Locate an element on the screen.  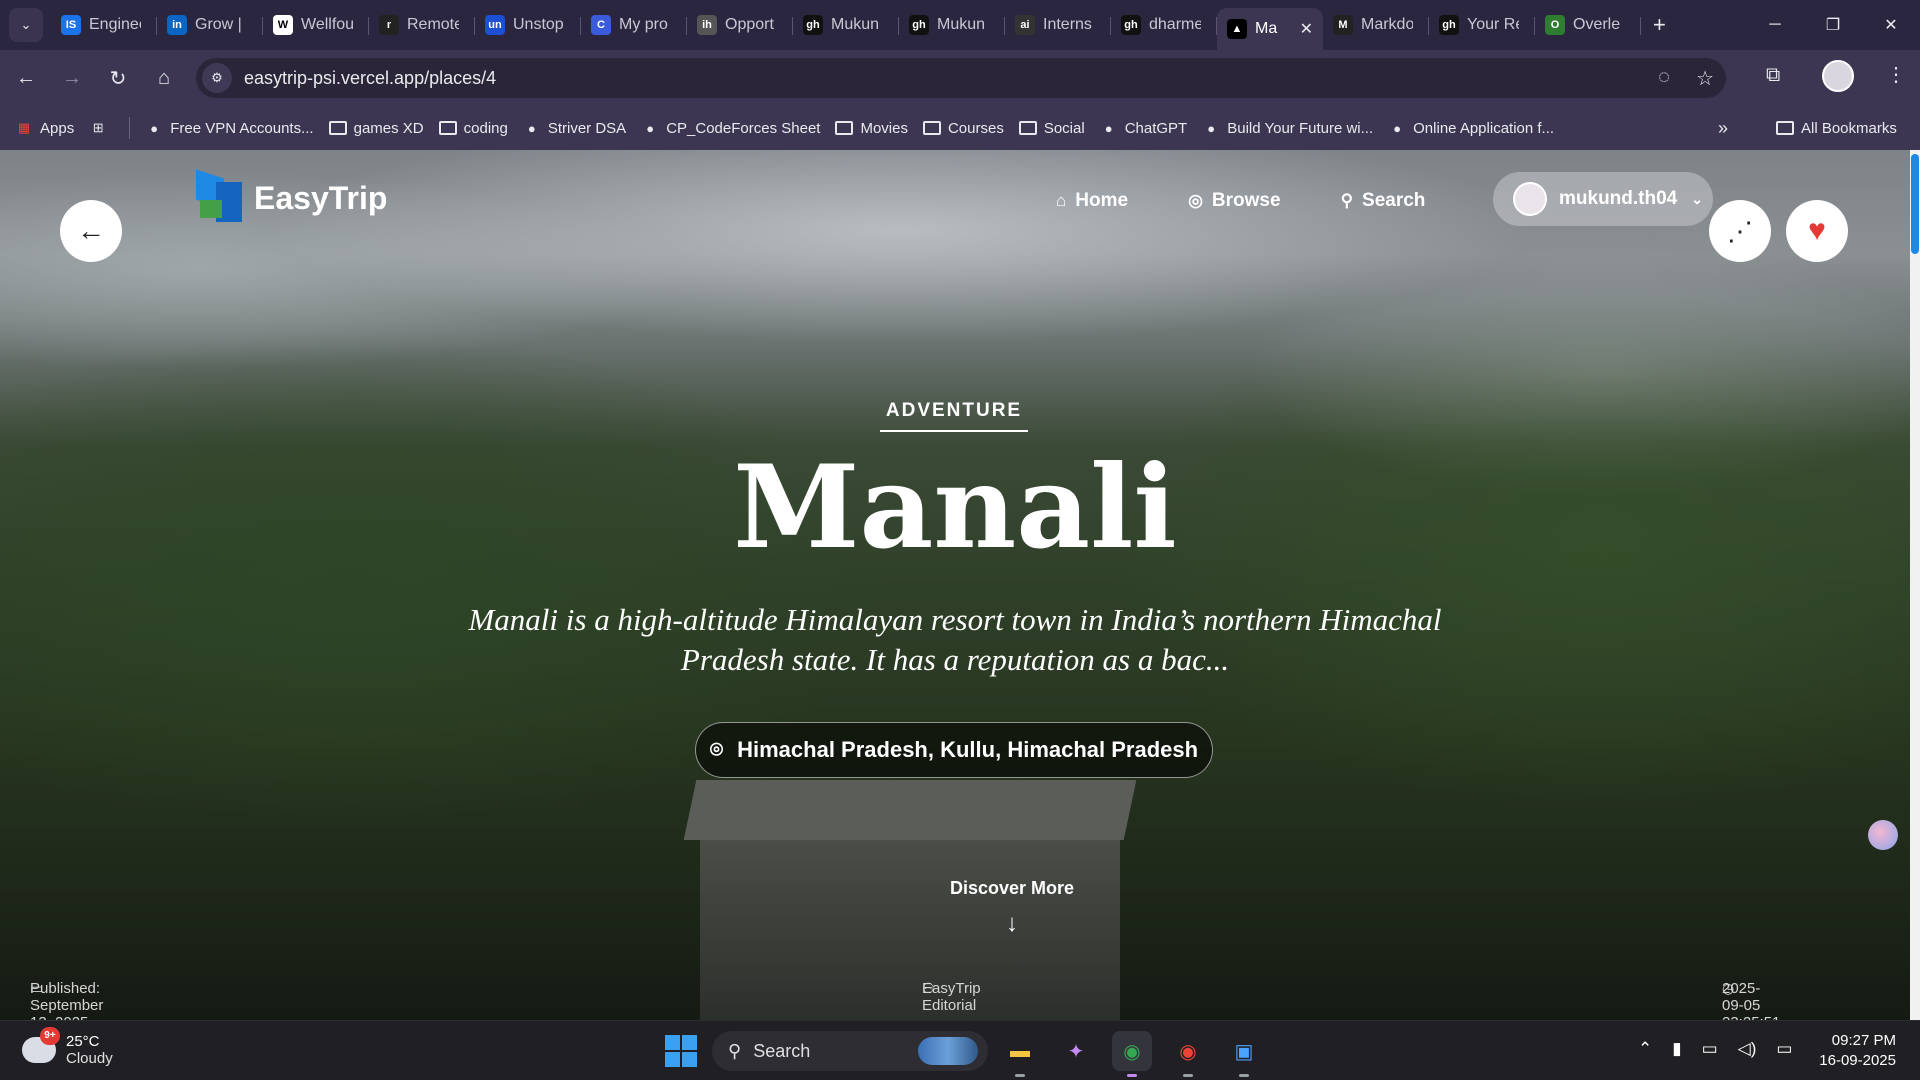
chrome-dev-icon: ◉ is located at coordinates (1188, 1054).